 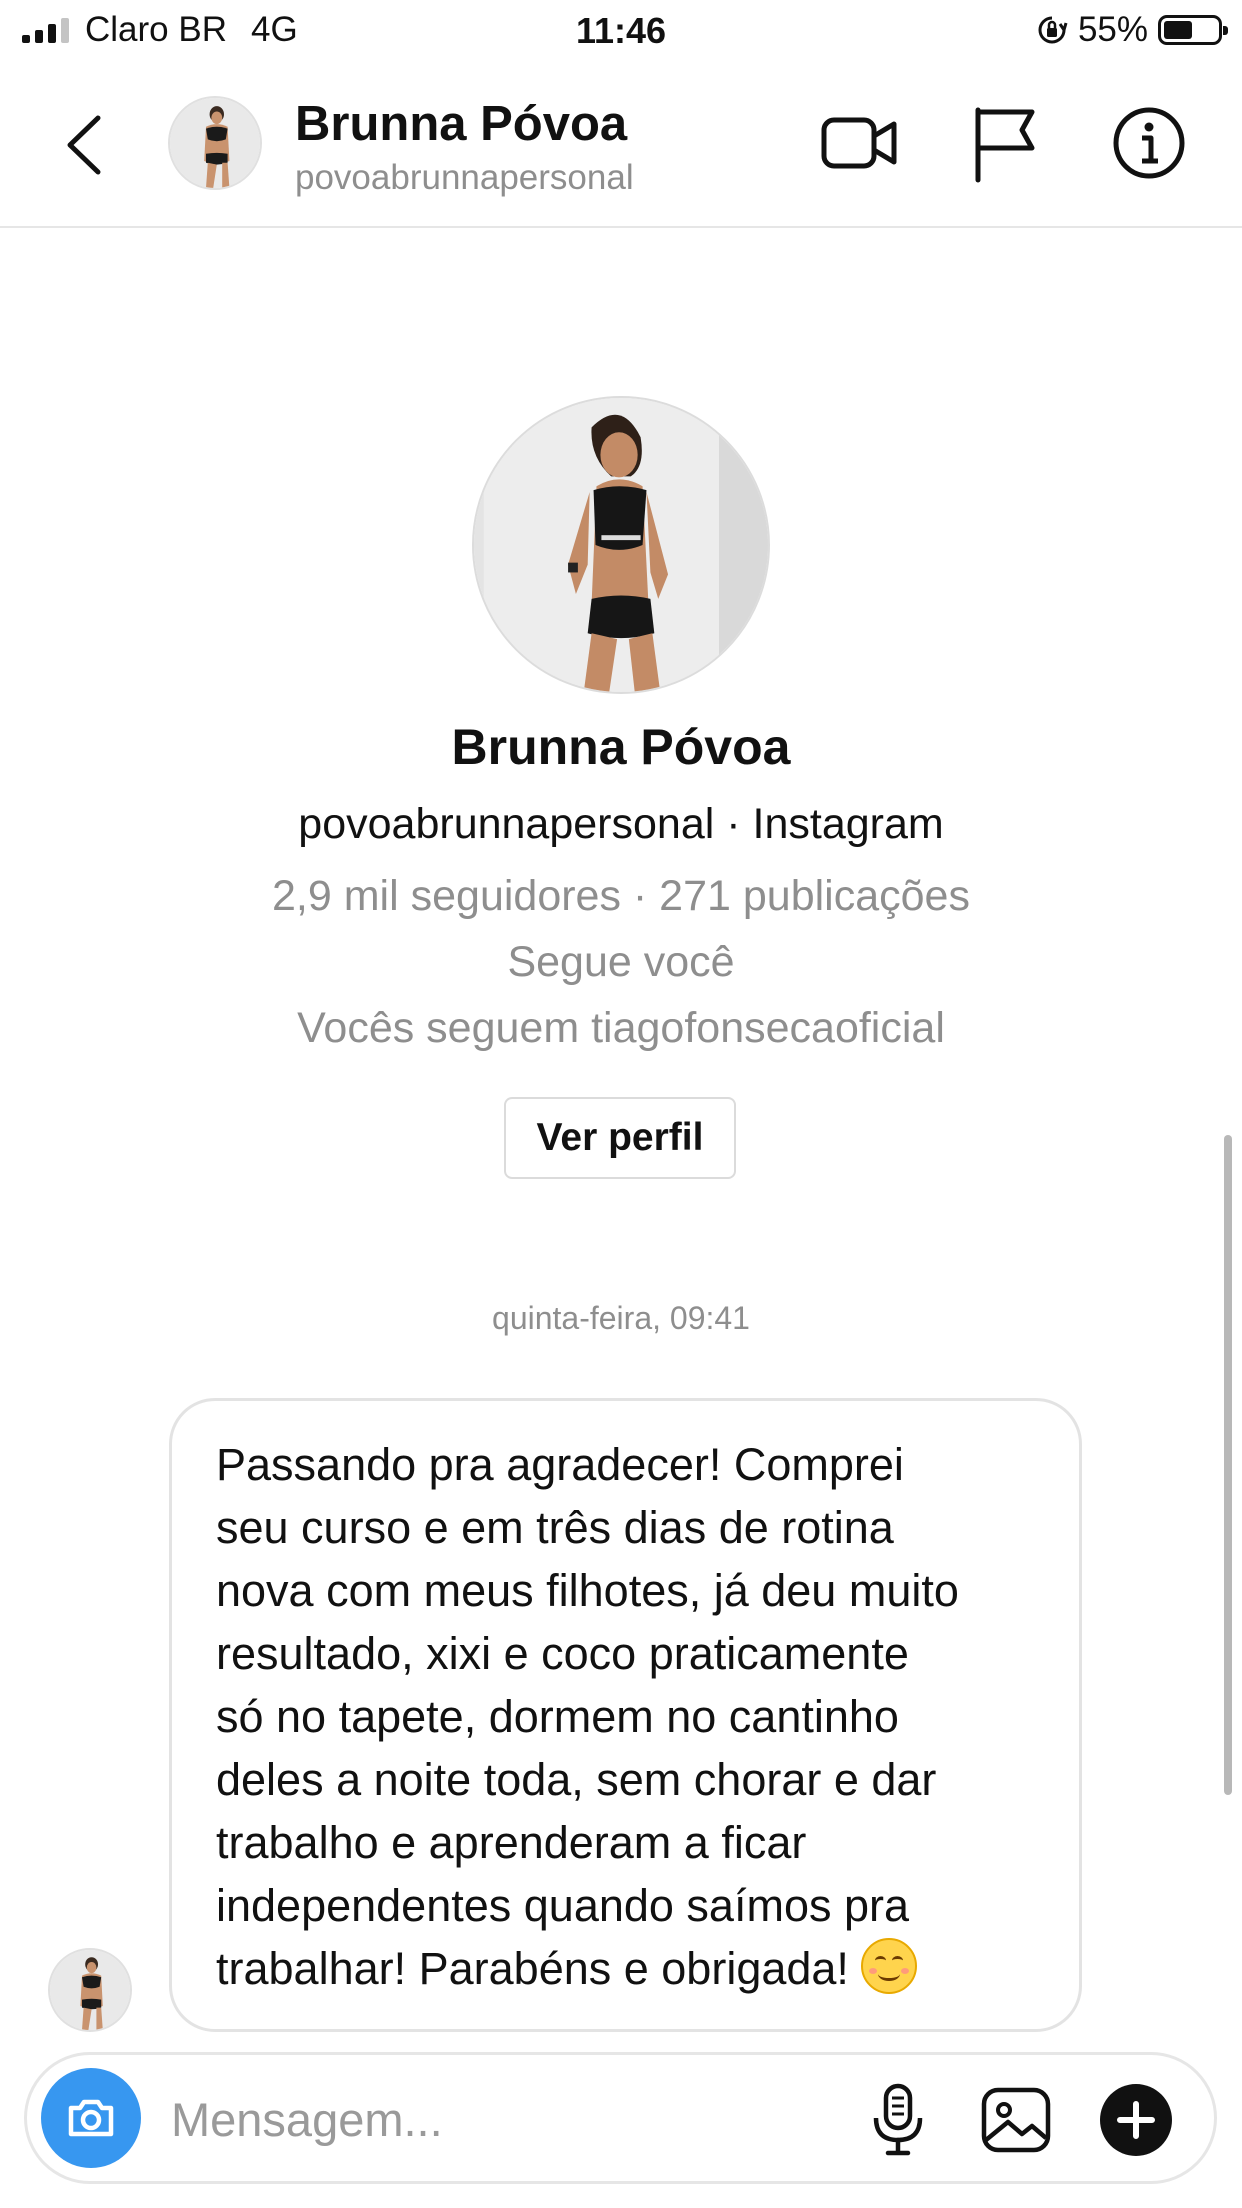 I want to click on message-input, so click(x=521, y=2119).